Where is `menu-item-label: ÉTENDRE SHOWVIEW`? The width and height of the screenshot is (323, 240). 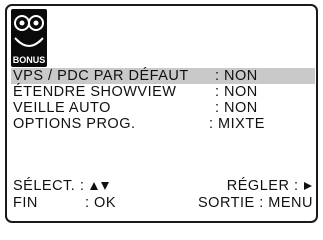
menu-item-label: ÉTENDRE SHOWVIEW is located at coordinates (95, 92).